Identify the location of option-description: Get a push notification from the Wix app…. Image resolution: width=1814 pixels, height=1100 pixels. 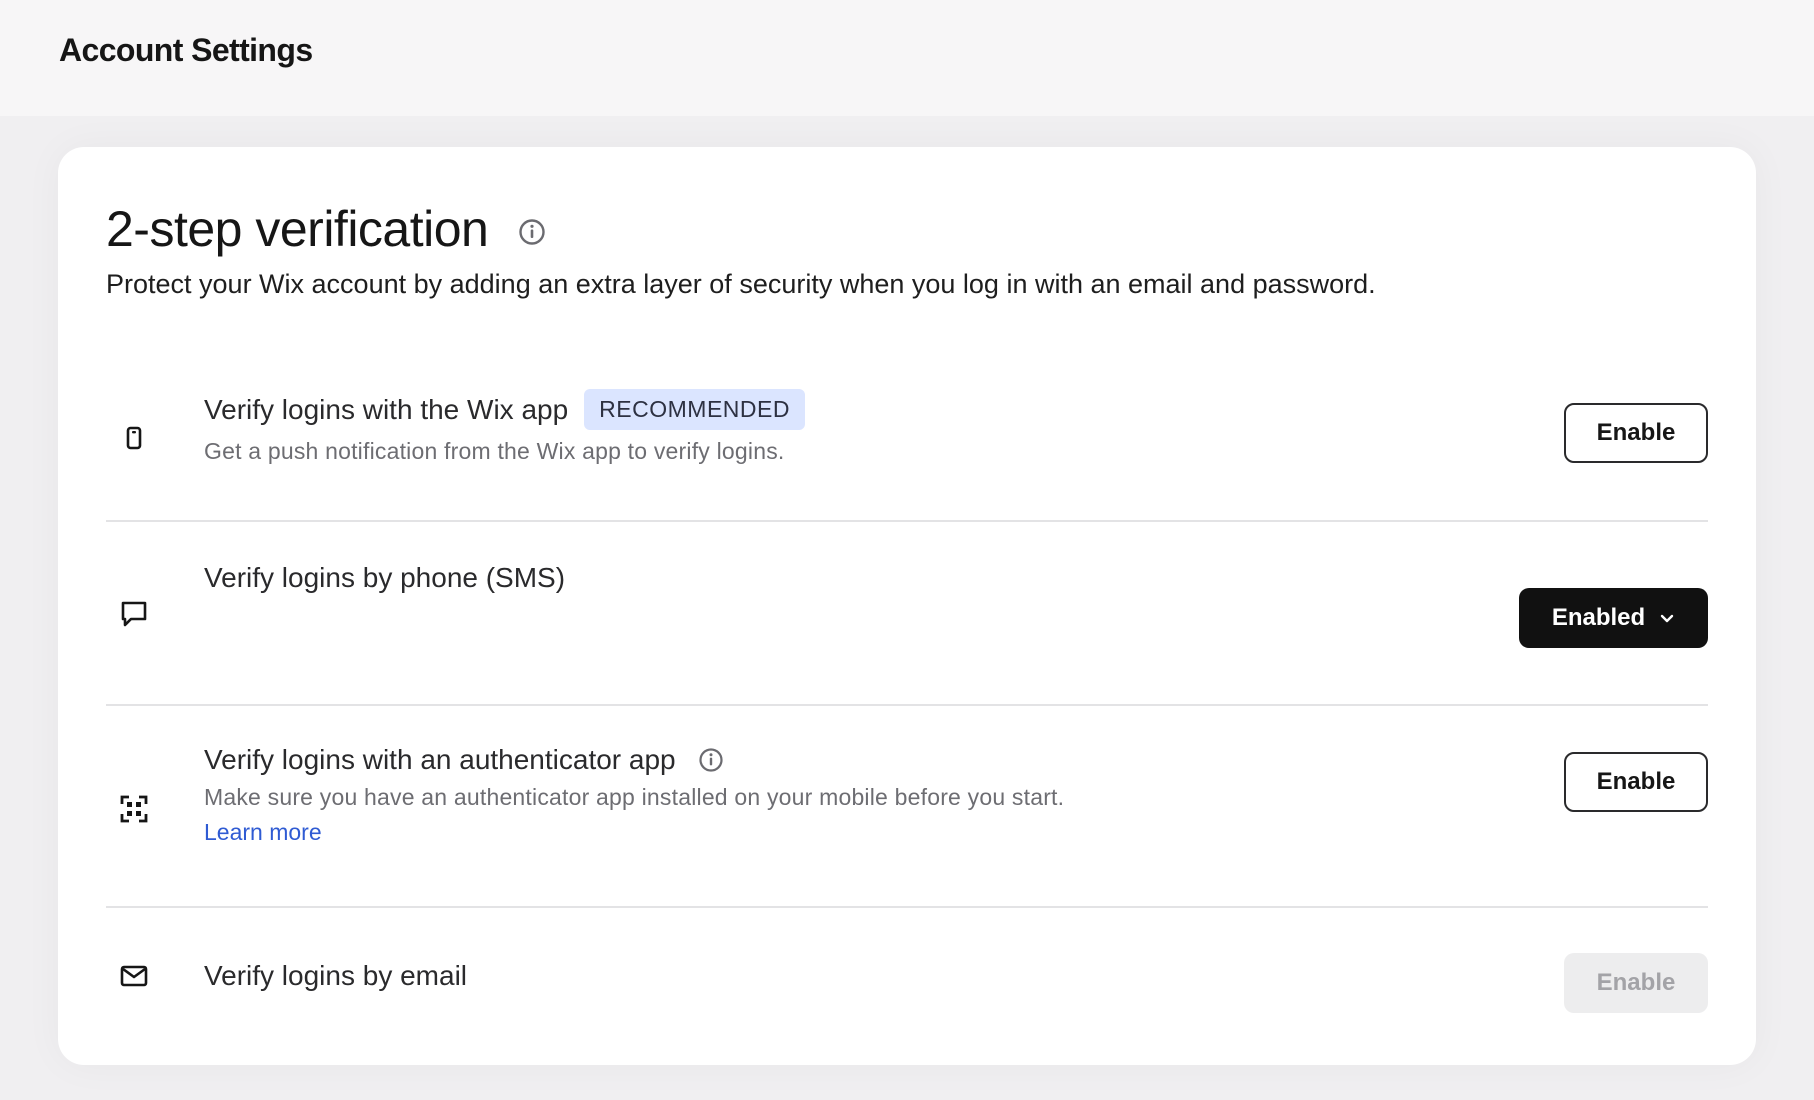
(494, 451).